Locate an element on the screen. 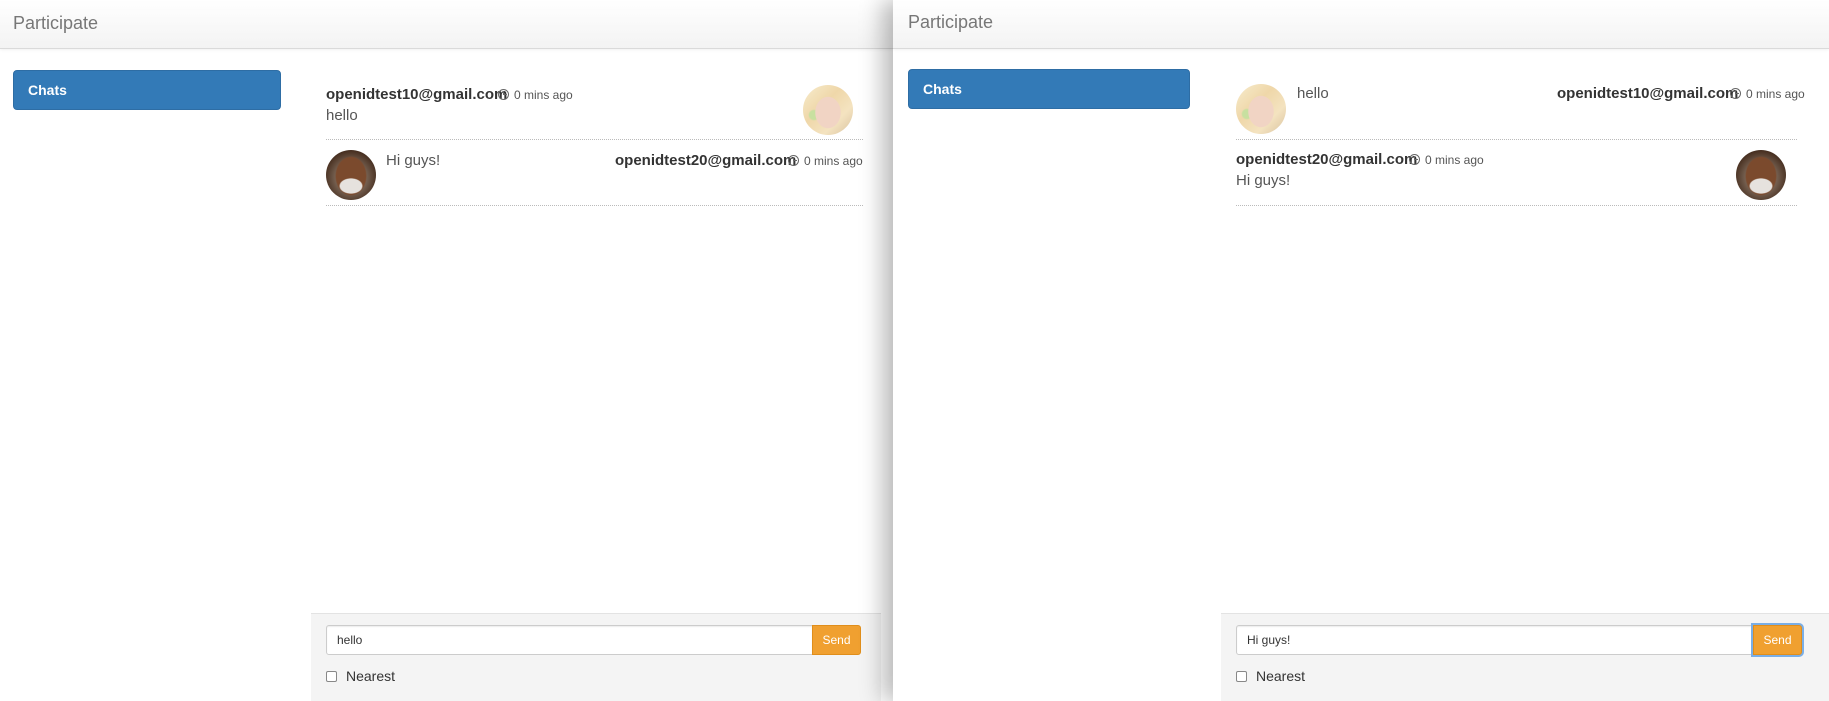 The width and height of the screenshot is (1829, 701). chat-message: openidtest10@gmail.com 0 mins ago hello is located at coordinates (594, 107).